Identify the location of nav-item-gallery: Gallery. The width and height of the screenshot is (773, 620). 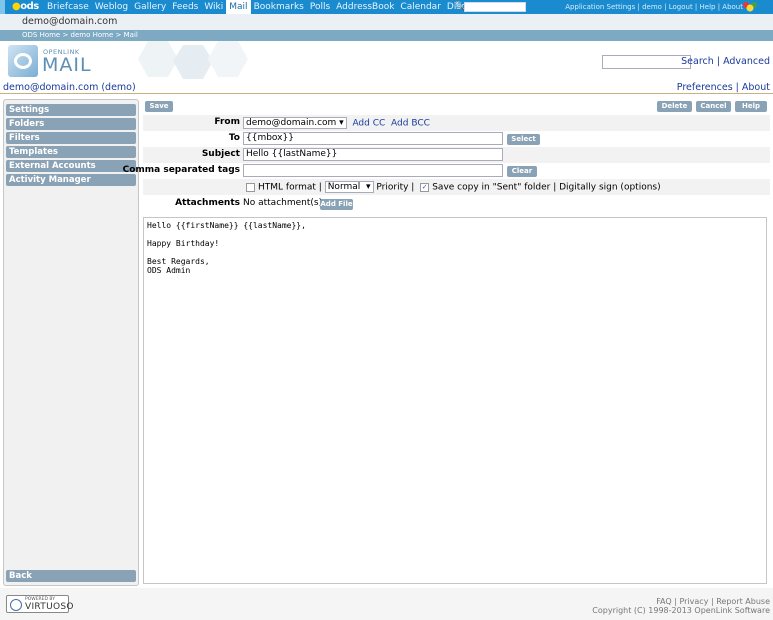
(150, 7).